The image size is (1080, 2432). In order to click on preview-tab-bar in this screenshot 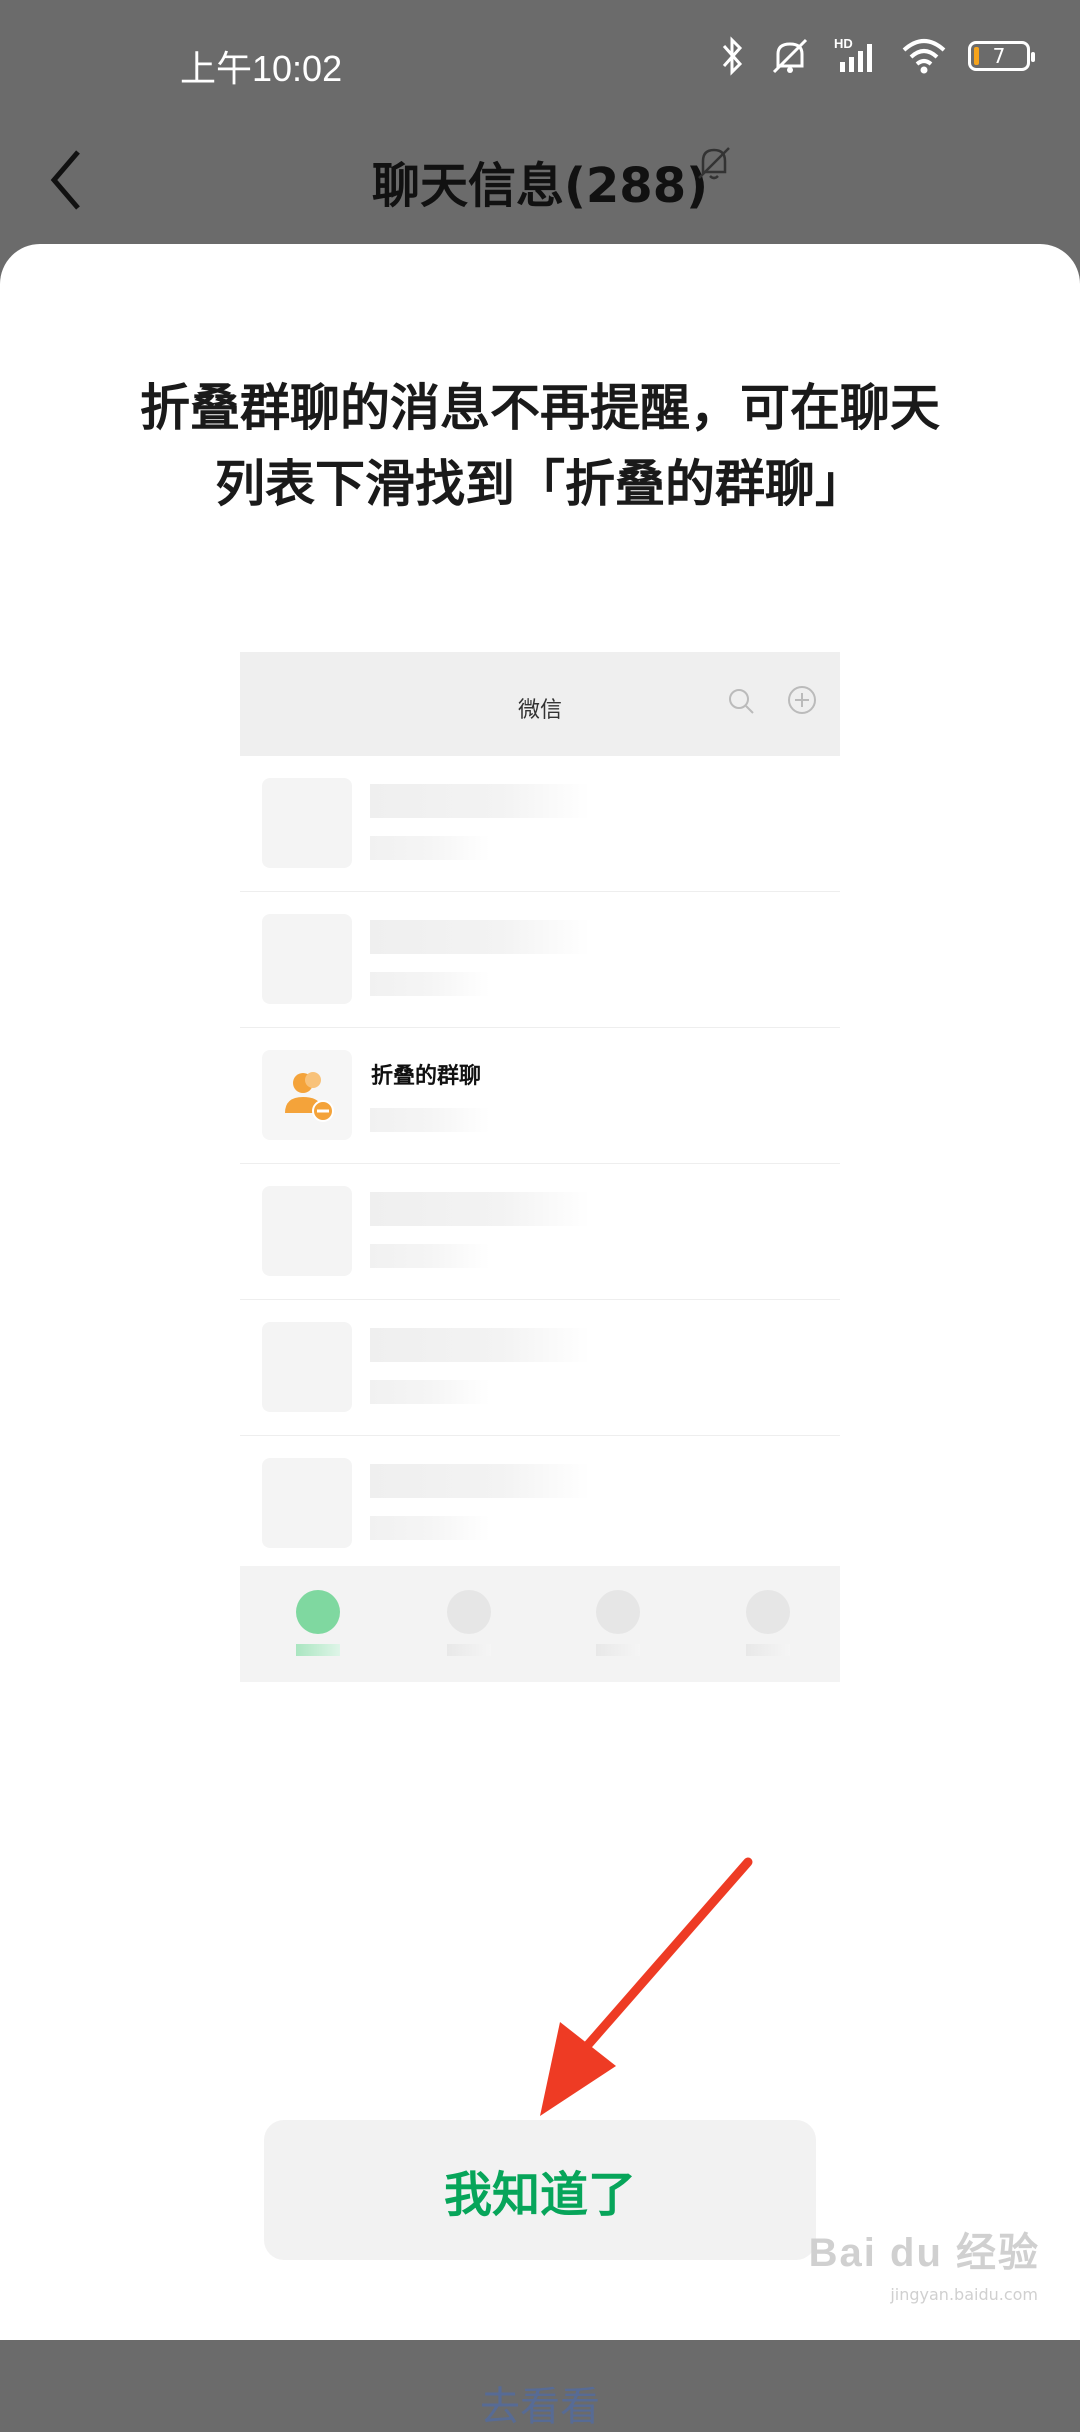, I will do `click(540, 1624)`.